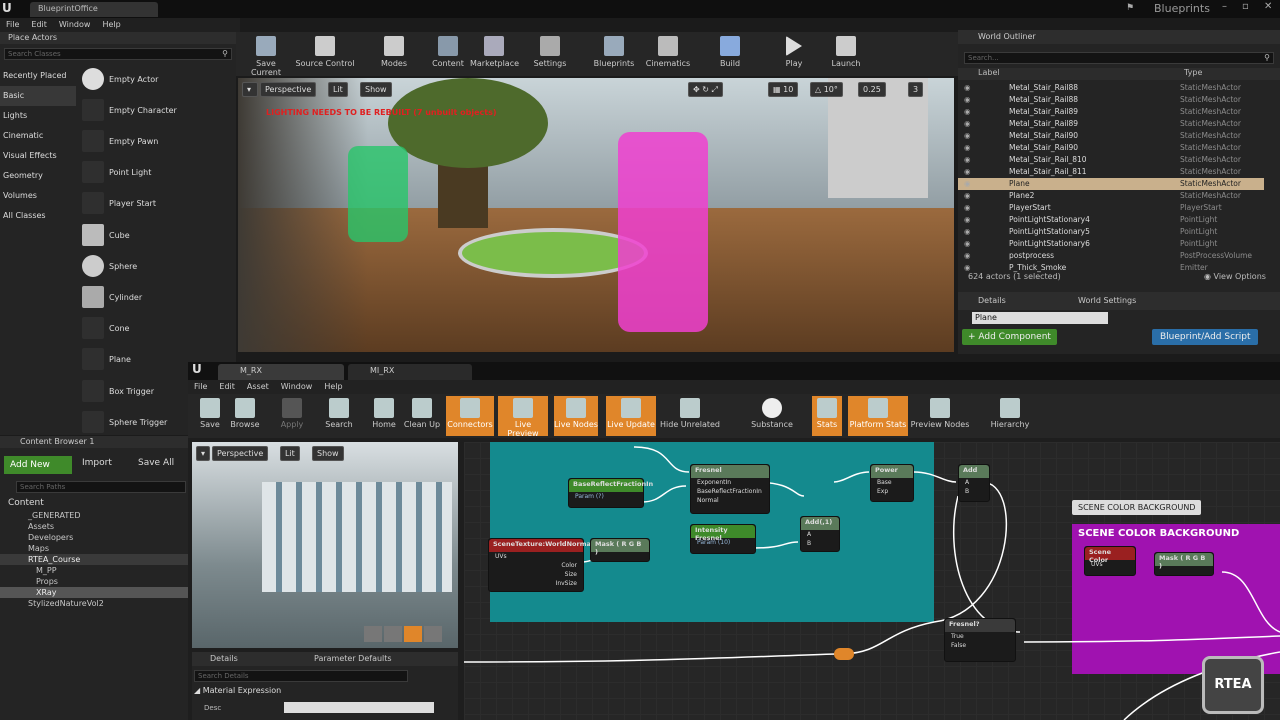  What do you see at coordinates (154, 81) in the screenshot?
I see `actor-empty-actor: Empty Actor` at bounding box center [154, 81].